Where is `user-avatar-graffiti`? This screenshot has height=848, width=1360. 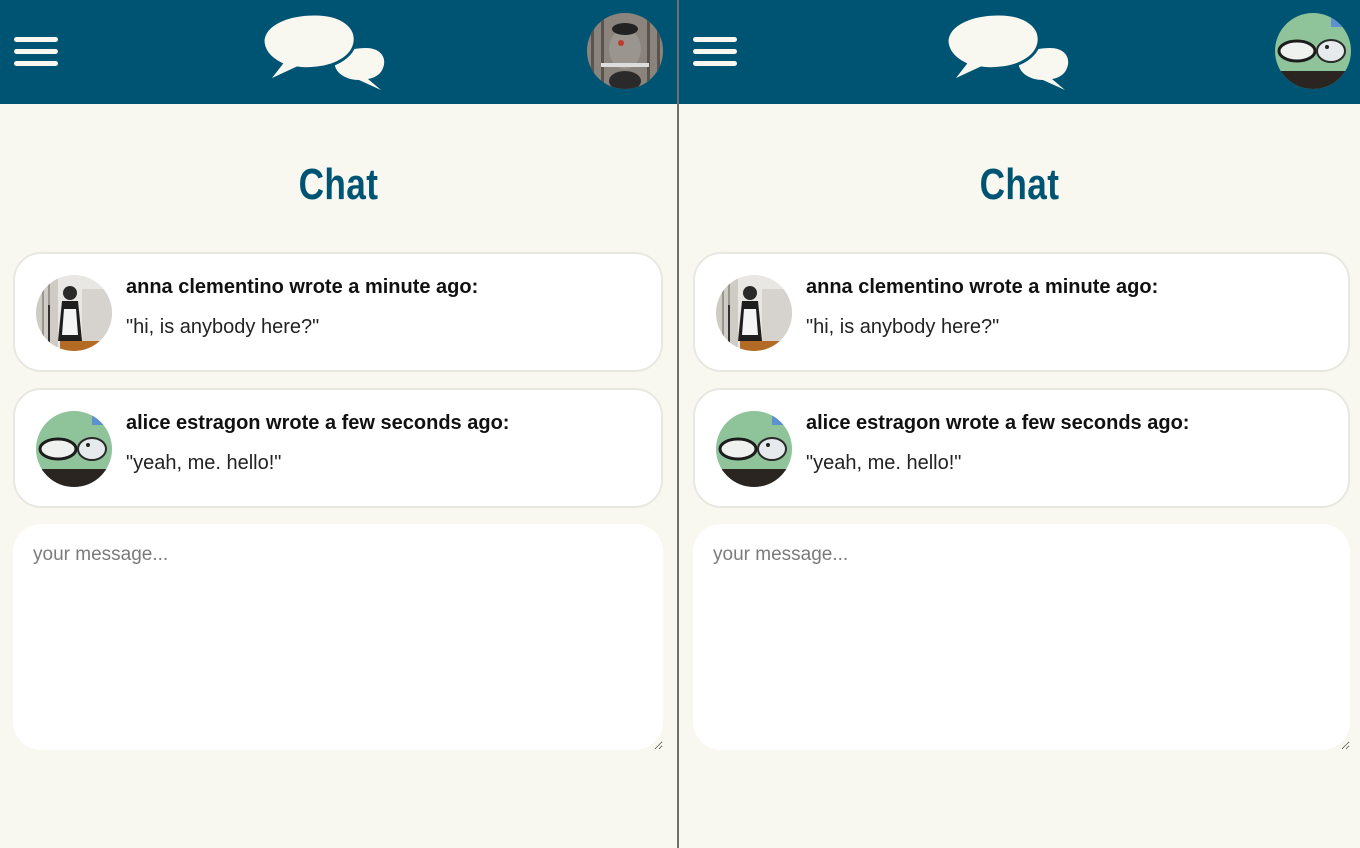
user-avatar-graffiti is located at coordinates (1313, 51).